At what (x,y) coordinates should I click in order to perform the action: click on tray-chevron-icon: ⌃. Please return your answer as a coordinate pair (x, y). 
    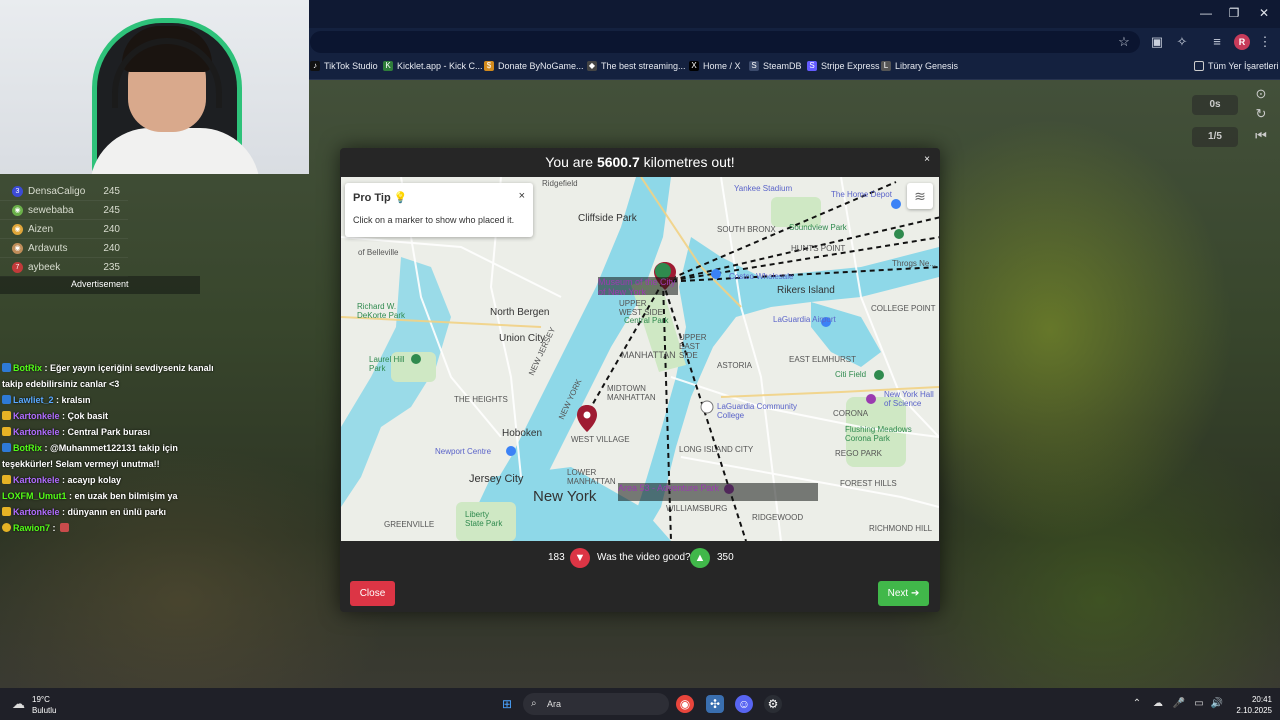
    Looking at the image, I should click on (1137, 704).